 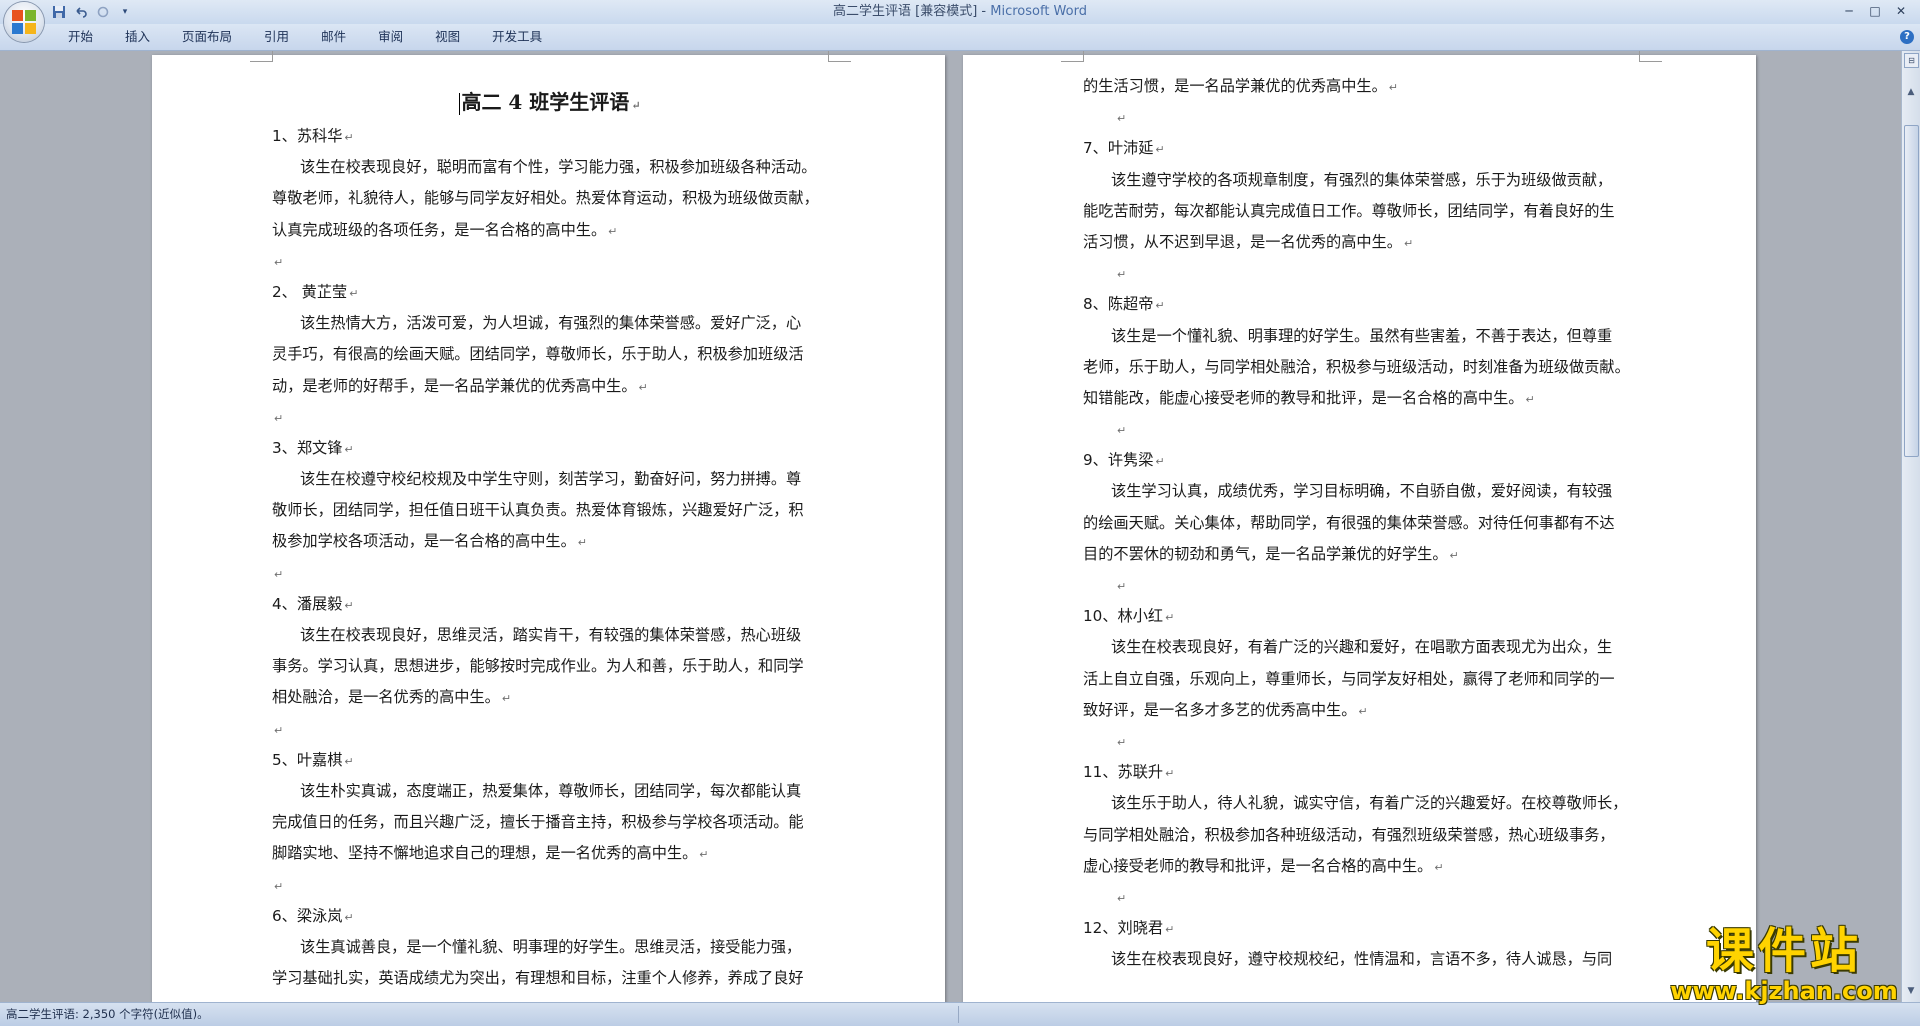 I want to click on comment-line: 认真完成班级的各项任务，是一名合格的高中生。 ↵, so click(x=445, y=229).